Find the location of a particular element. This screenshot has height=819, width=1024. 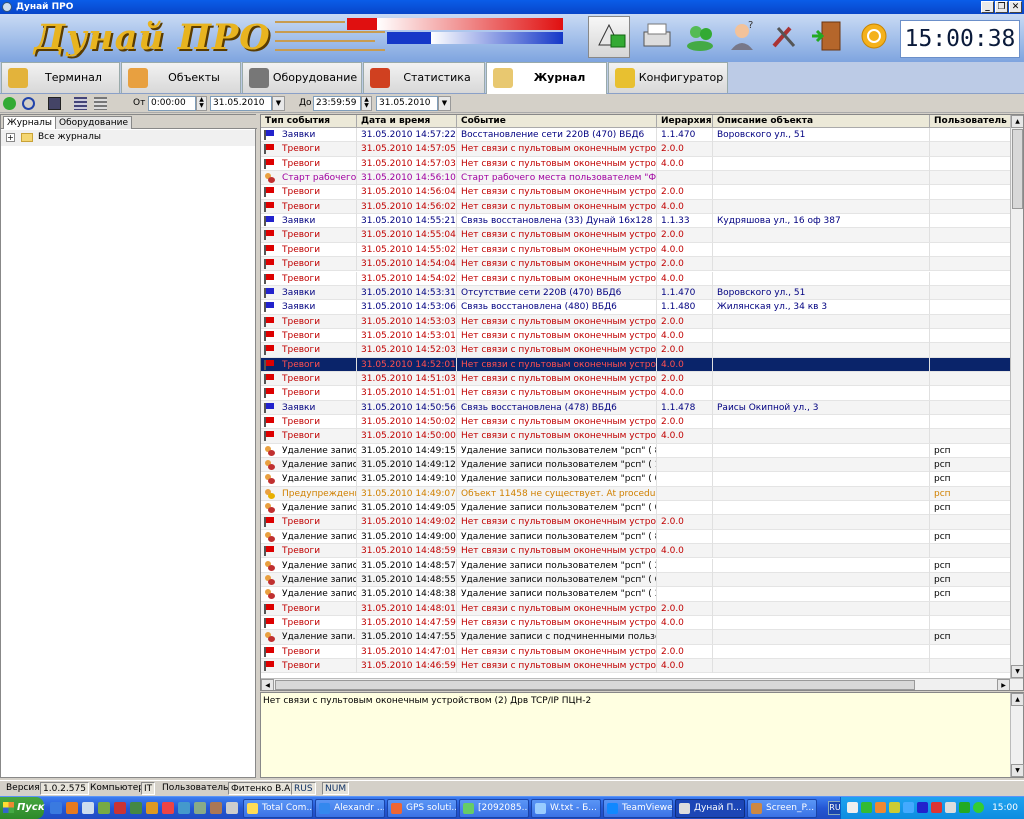

start-button: Пуск is located at coordinates (22, 808).